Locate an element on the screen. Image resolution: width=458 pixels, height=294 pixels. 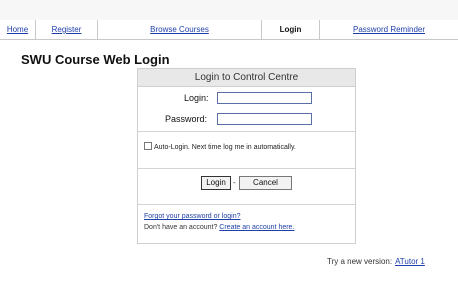
password-input is located at coordinates (264, 119).